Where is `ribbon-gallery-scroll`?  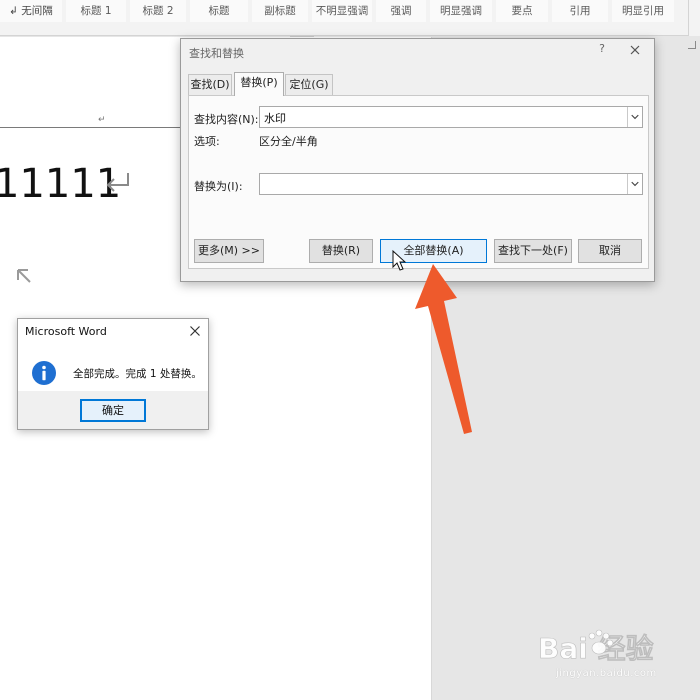 ribbon-gallery-scroll is located at coordinates (694, 18).